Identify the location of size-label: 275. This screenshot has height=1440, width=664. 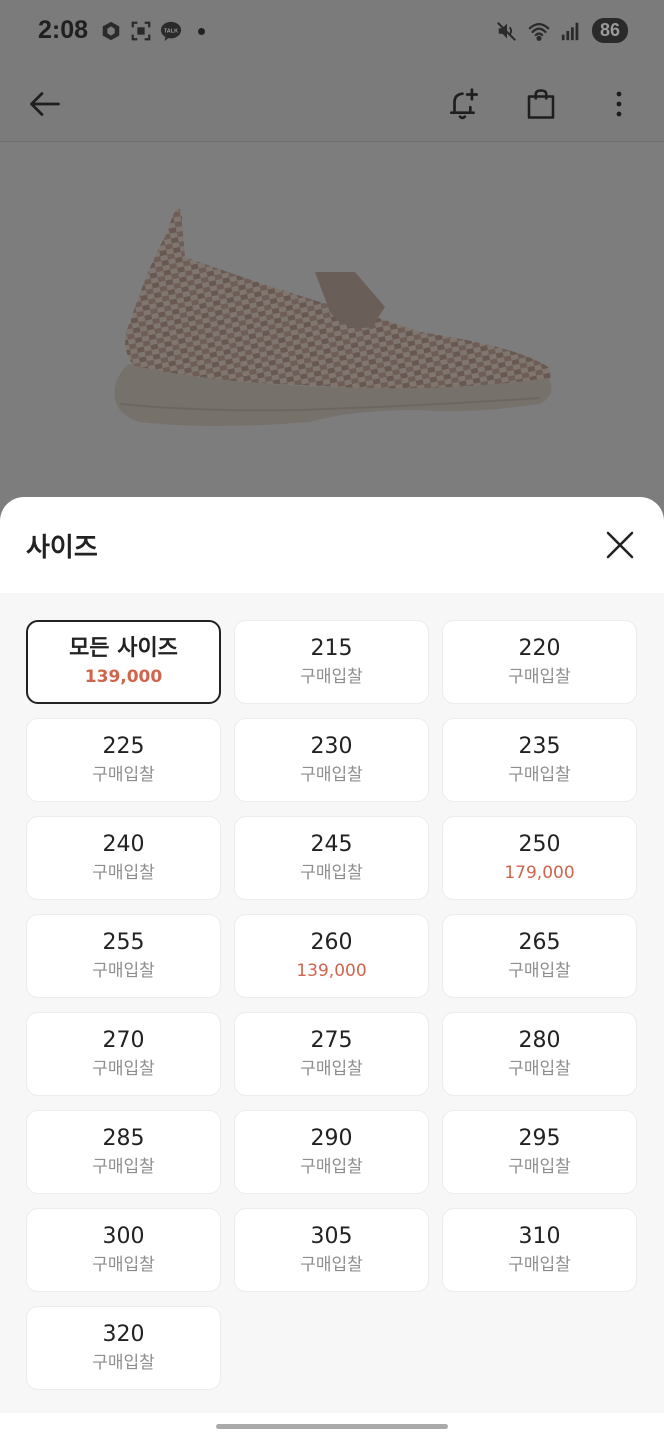
(331, 1040).